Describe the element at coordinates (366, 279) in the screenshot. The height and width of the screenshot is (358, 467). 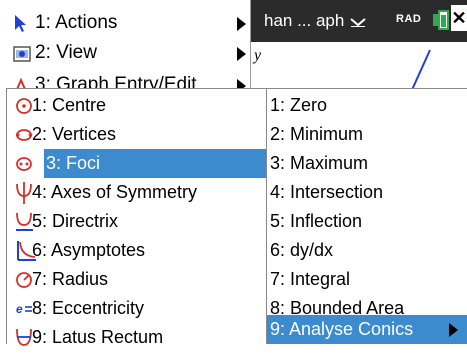
I see `analyze-item-integral: 7: Integral` at that location.